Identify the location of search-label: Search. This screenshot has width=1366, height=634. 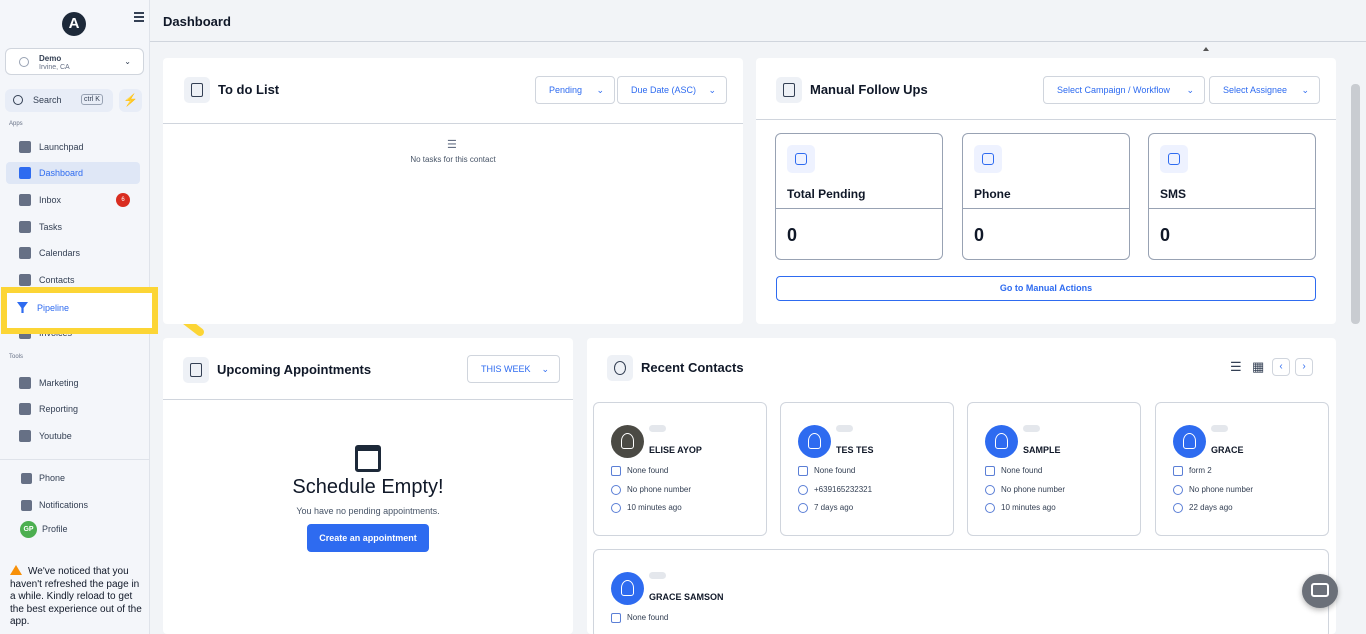
(47, 100).